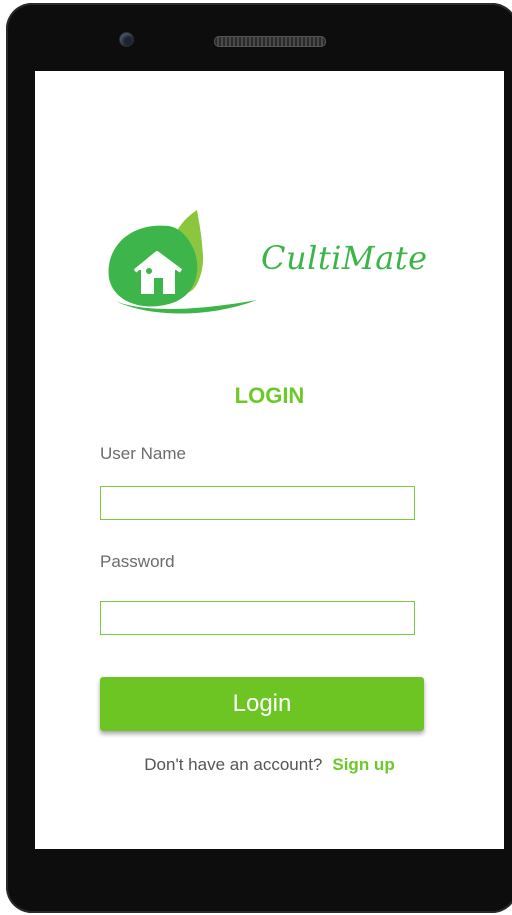 This screenshot has width=512, height=915. Describe the element at coordinates (143, 453) in the screenshot. I see `username-label: User Name` at that location.